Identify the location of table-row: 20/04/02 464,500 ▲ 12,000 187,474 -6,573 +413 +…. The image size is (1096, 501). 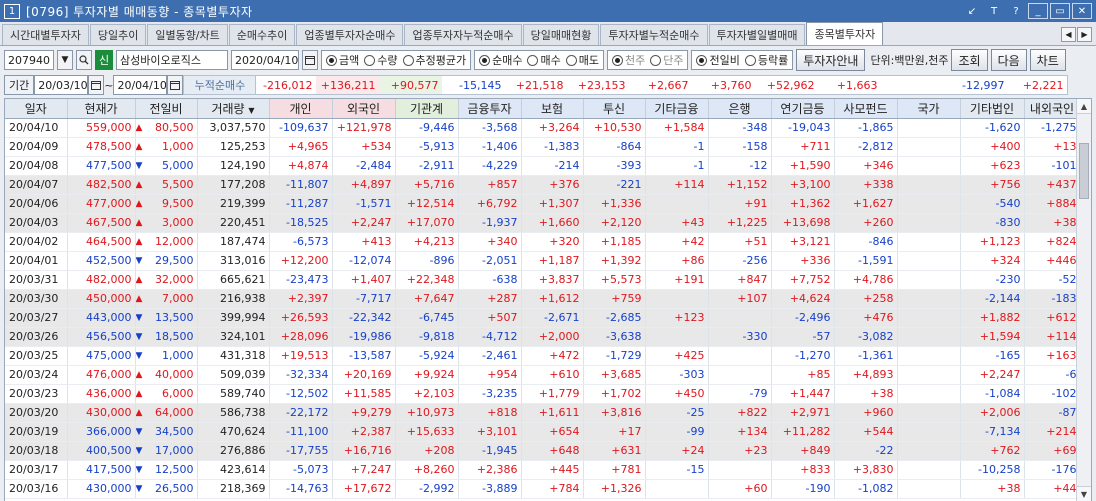
(543, 242).